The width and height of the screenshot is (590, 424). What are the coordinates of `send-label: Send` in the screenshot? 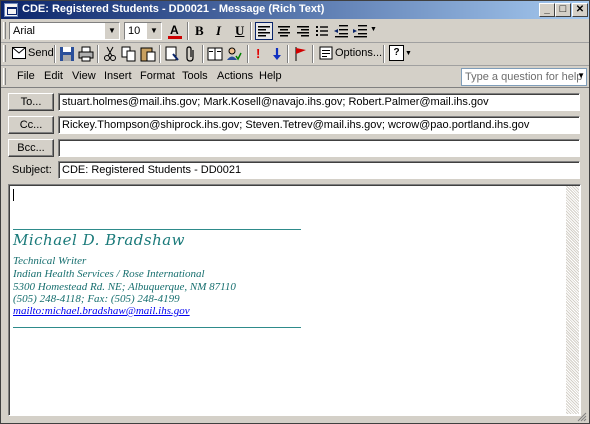 It's located at (41, 53).